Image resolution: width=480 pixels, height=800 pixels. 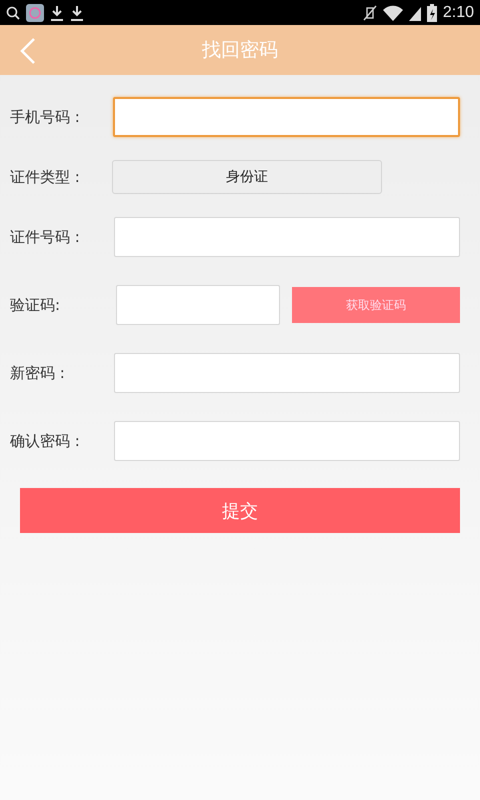 What do you see at coordinates (392, 12) in the screenshot?
I see `wifi-icon` at bounding box center [392, 12].